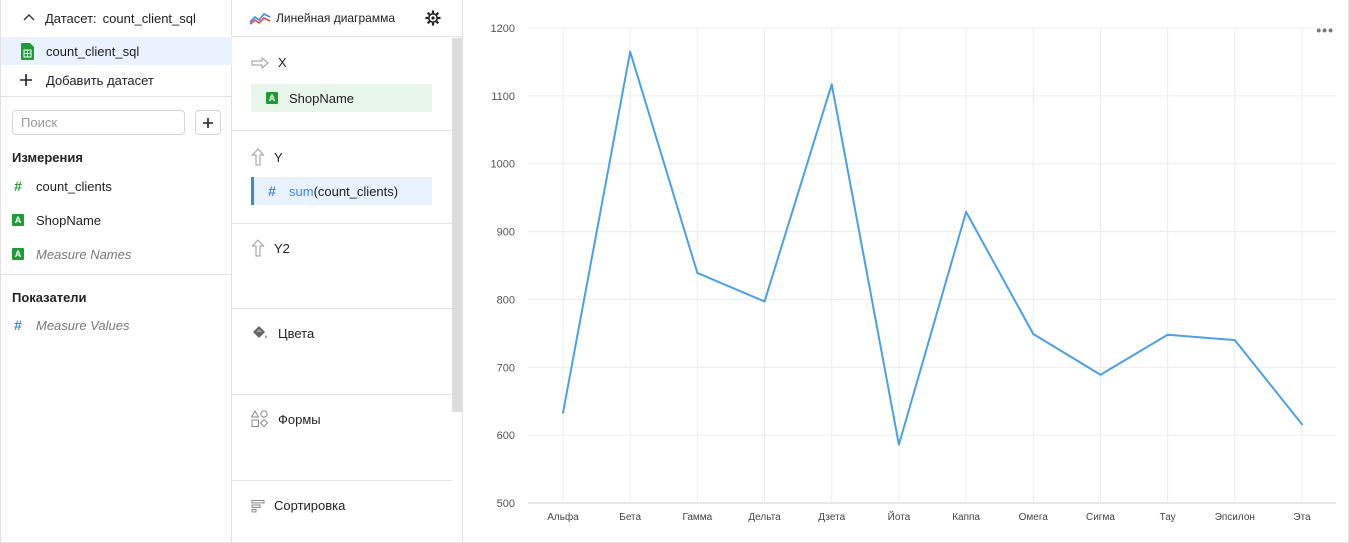  I want to click on section-sort-header: Сортировка, so click(298, 505).